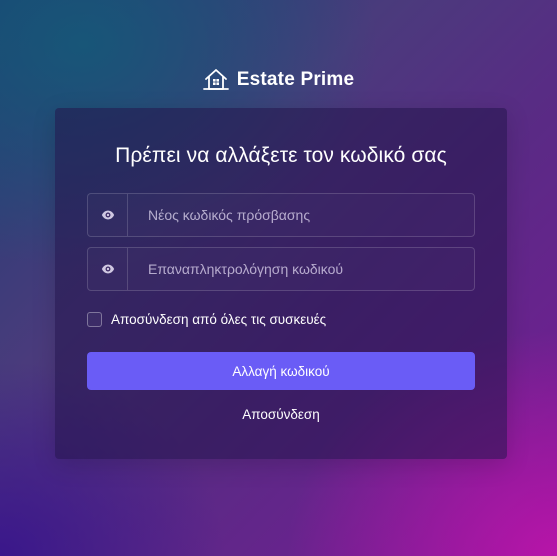 Image resolution: width=557 pixels, height=556 pixels. What do you see at coordinates (295, 79) in the screenshot?
I see `brand-name: Estate Prime` at bounding box center [295, 79].